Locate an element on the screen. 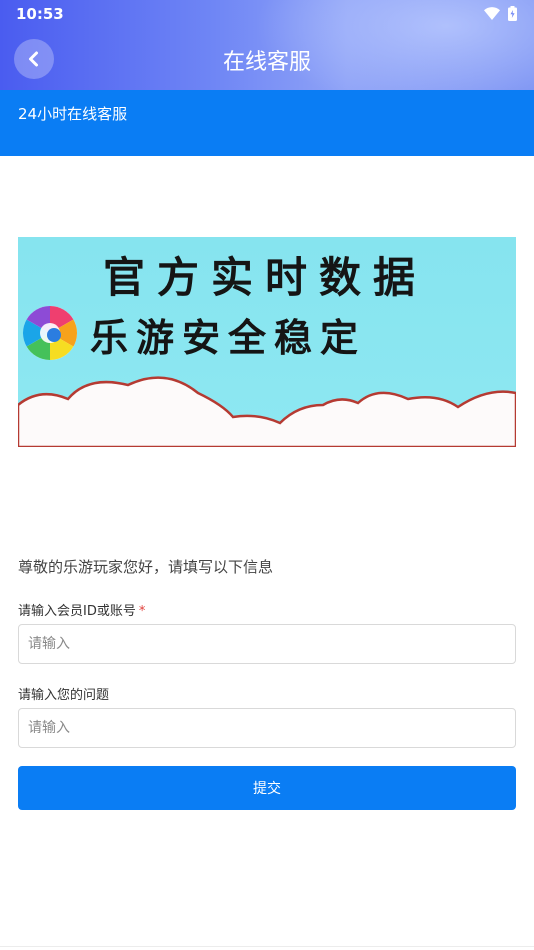 The image size is (534, 950). submit-button: 提交 is located at coordinates (267, 788).